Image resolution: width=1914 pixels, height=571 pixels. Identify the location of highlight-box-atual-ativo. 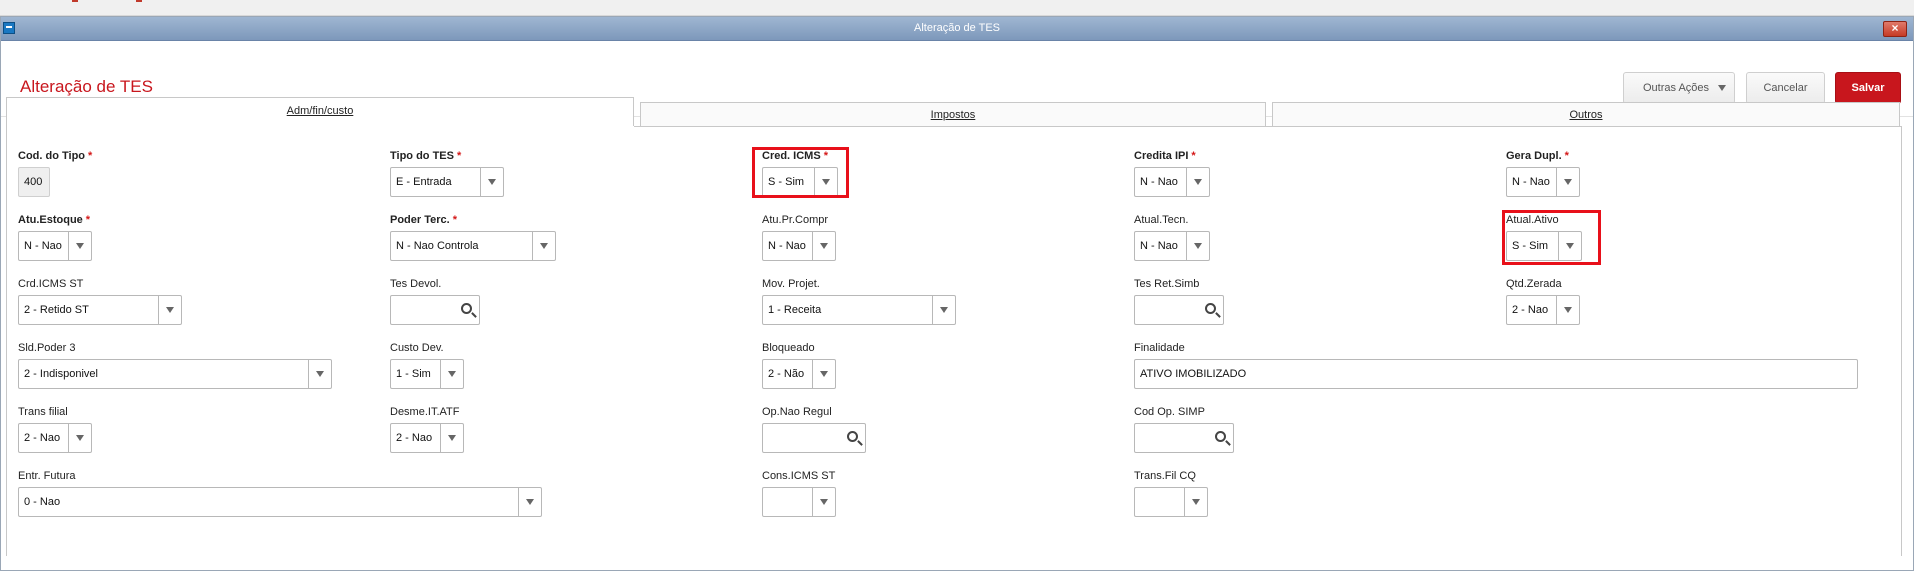
(1551, 237).